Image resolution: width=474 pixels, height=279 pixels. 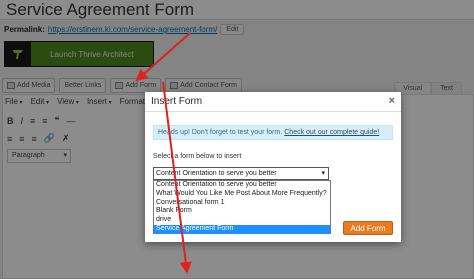 What do you see at coordinates (177, 177) in the screenshot?
I see `arrow-add-form-to-option` at bounding box center [177, 177].